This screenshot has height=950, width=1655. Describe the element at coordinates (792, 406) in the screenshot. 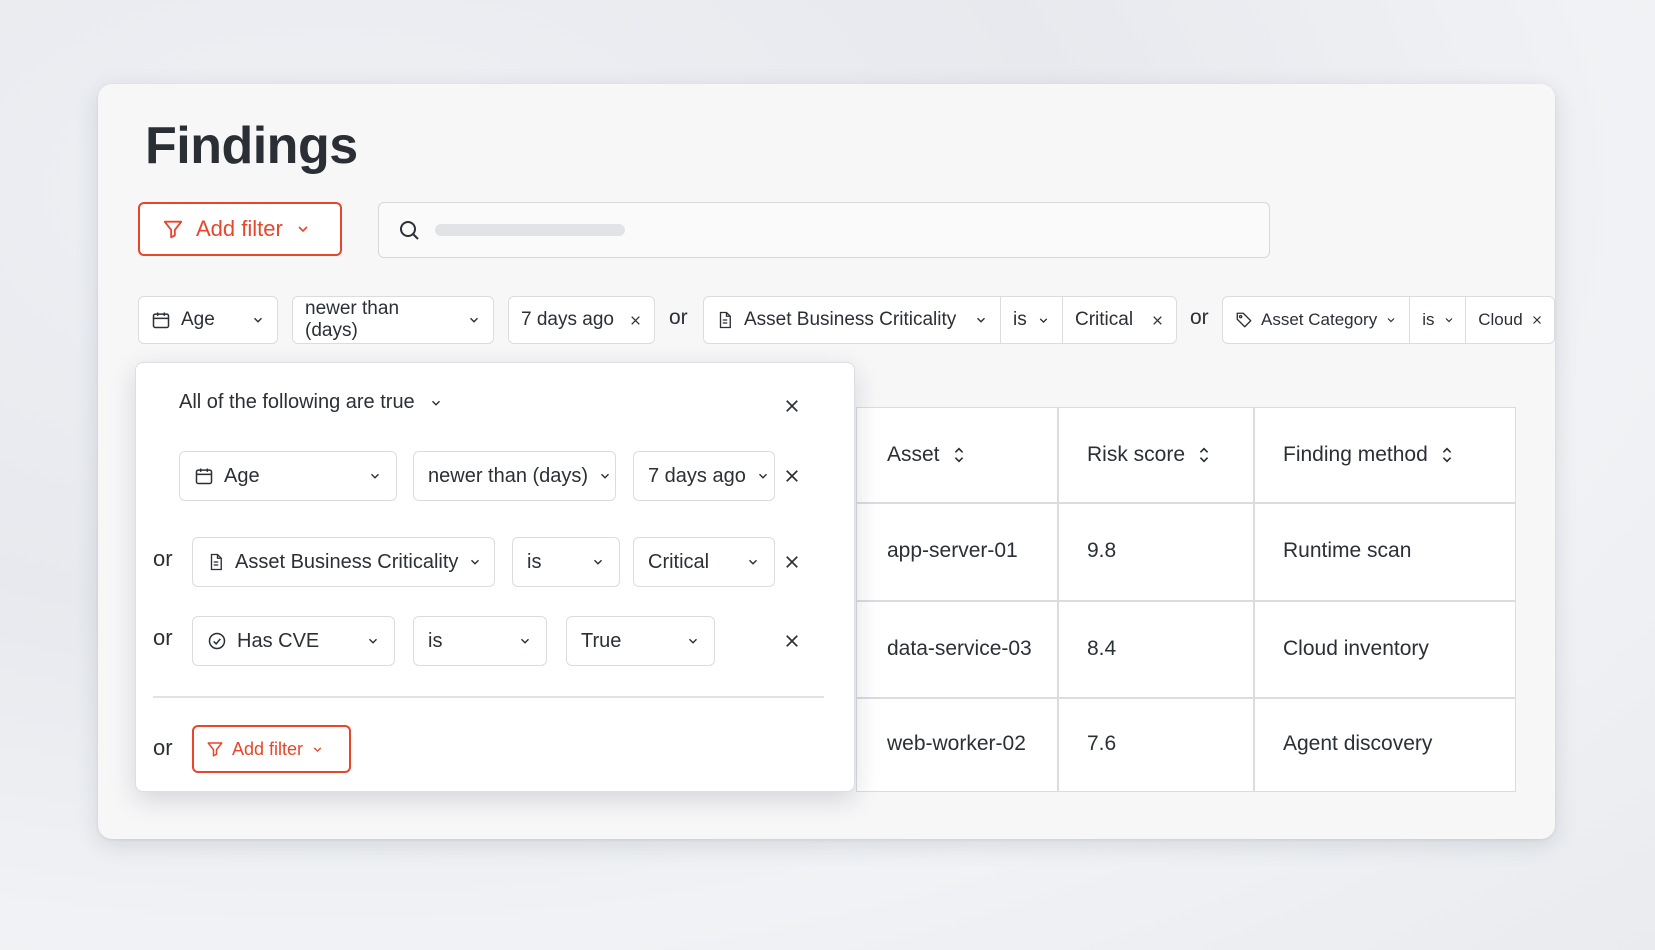

I see `close-popover-icon` at that location.